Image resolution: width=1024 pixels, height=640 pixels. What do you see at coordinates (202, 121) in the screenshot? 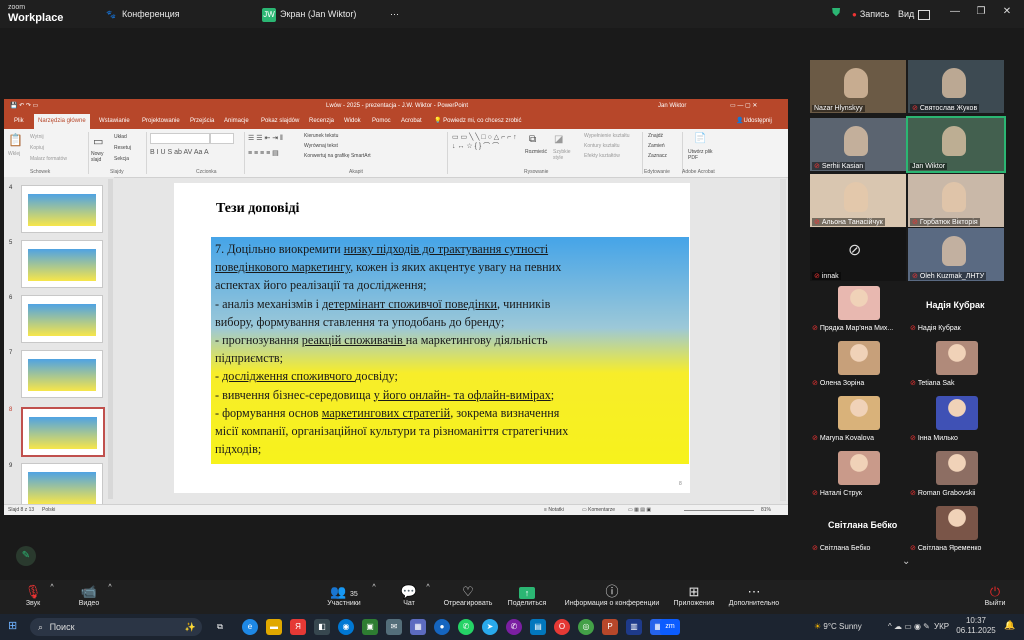
I see `menu-transitions: Przejścia` at bounding box center [202, 121].